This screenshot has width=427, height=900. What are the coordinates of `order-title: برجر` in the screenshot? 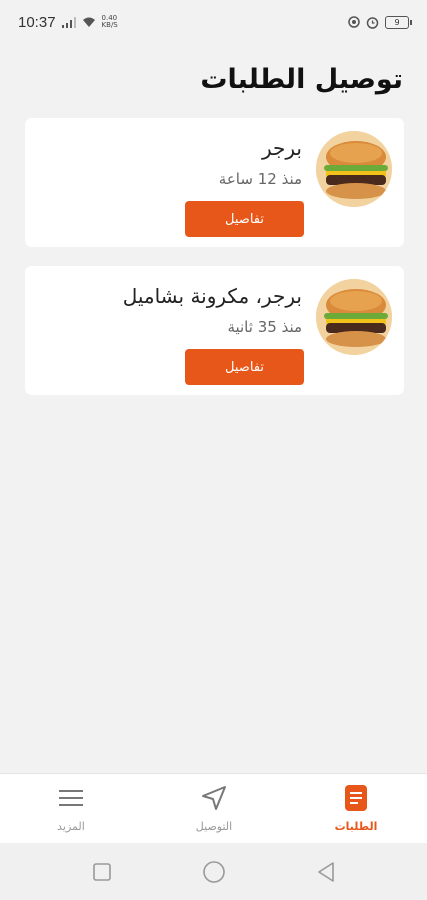 It's located at (282, 148).